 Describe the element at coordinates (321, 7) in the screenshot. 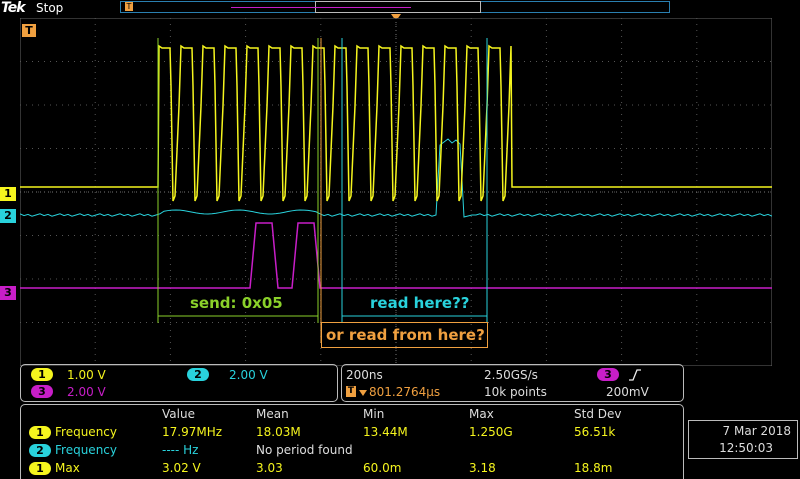

I see `record-ch3-trace` at that location.